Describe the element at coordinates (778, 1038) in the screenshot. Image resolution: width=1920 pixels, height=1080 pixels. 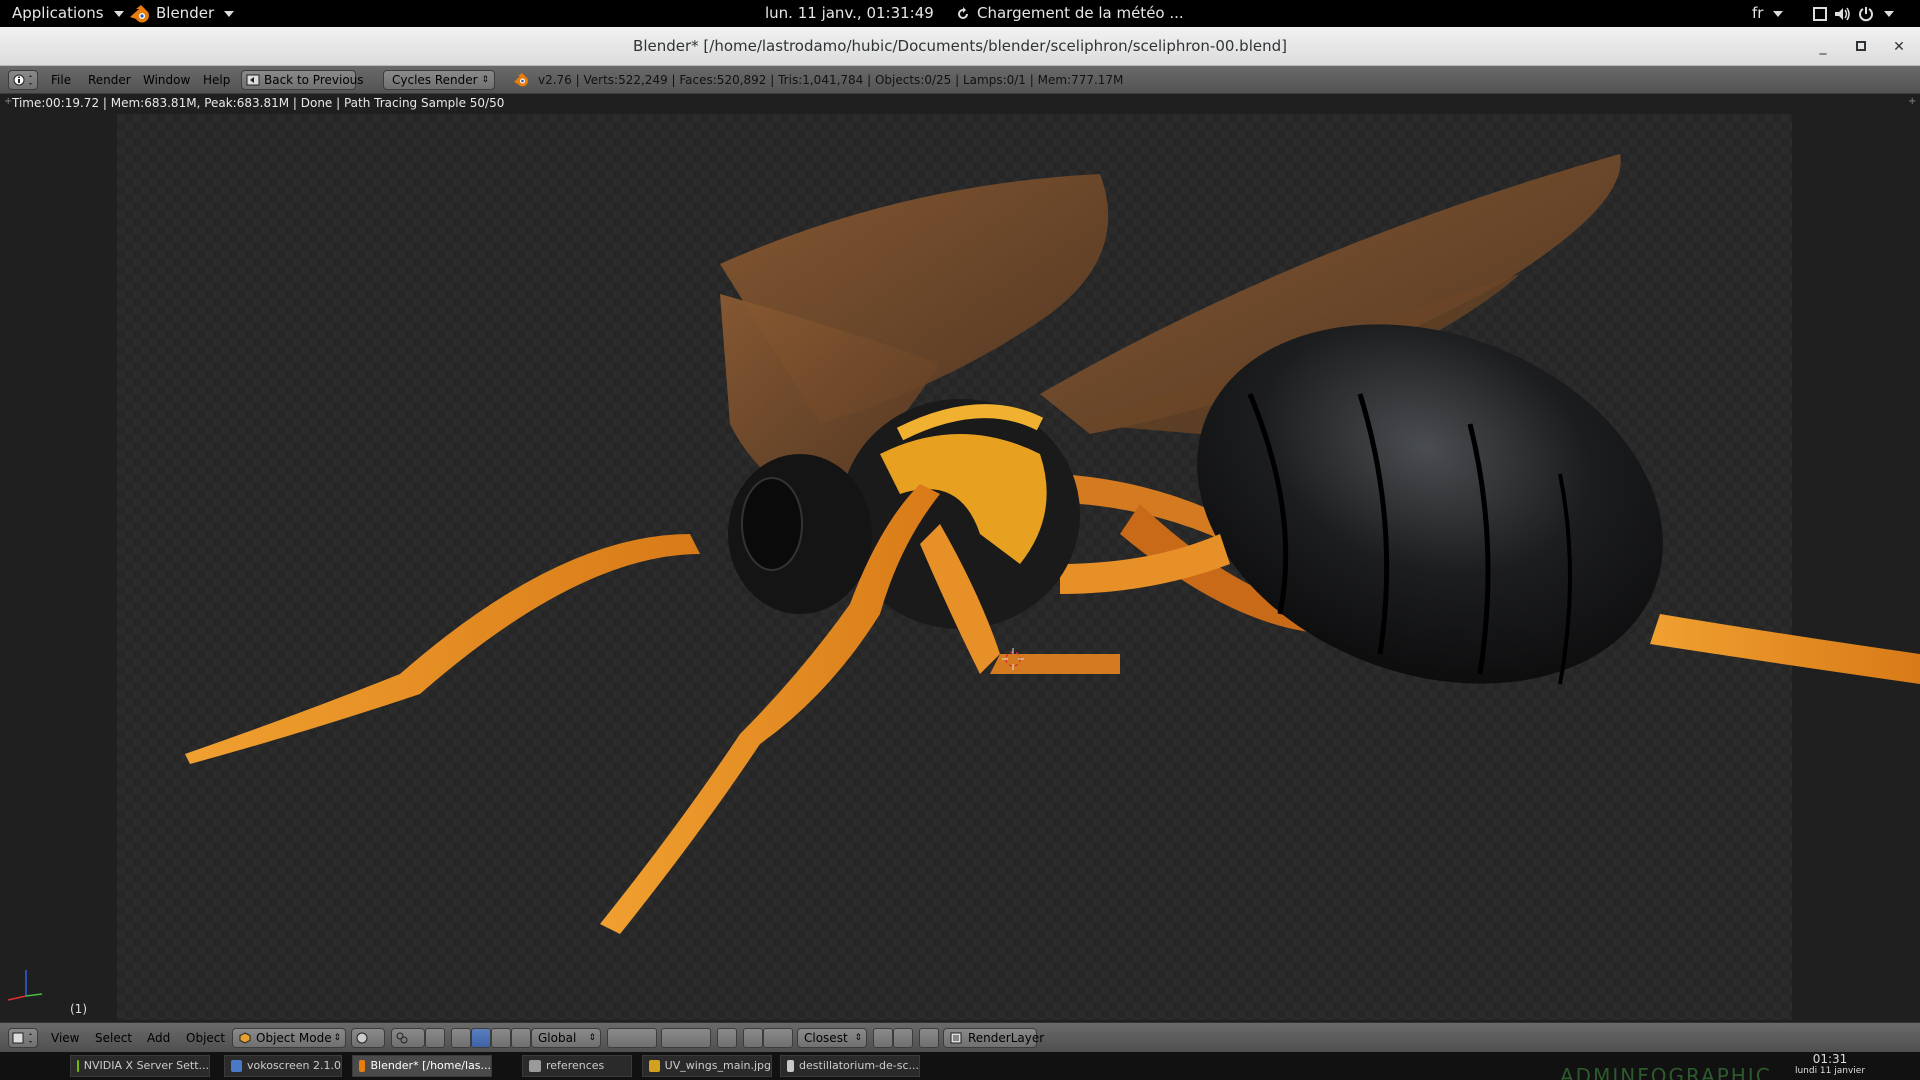
I see `snap-toggle-button` at that location.